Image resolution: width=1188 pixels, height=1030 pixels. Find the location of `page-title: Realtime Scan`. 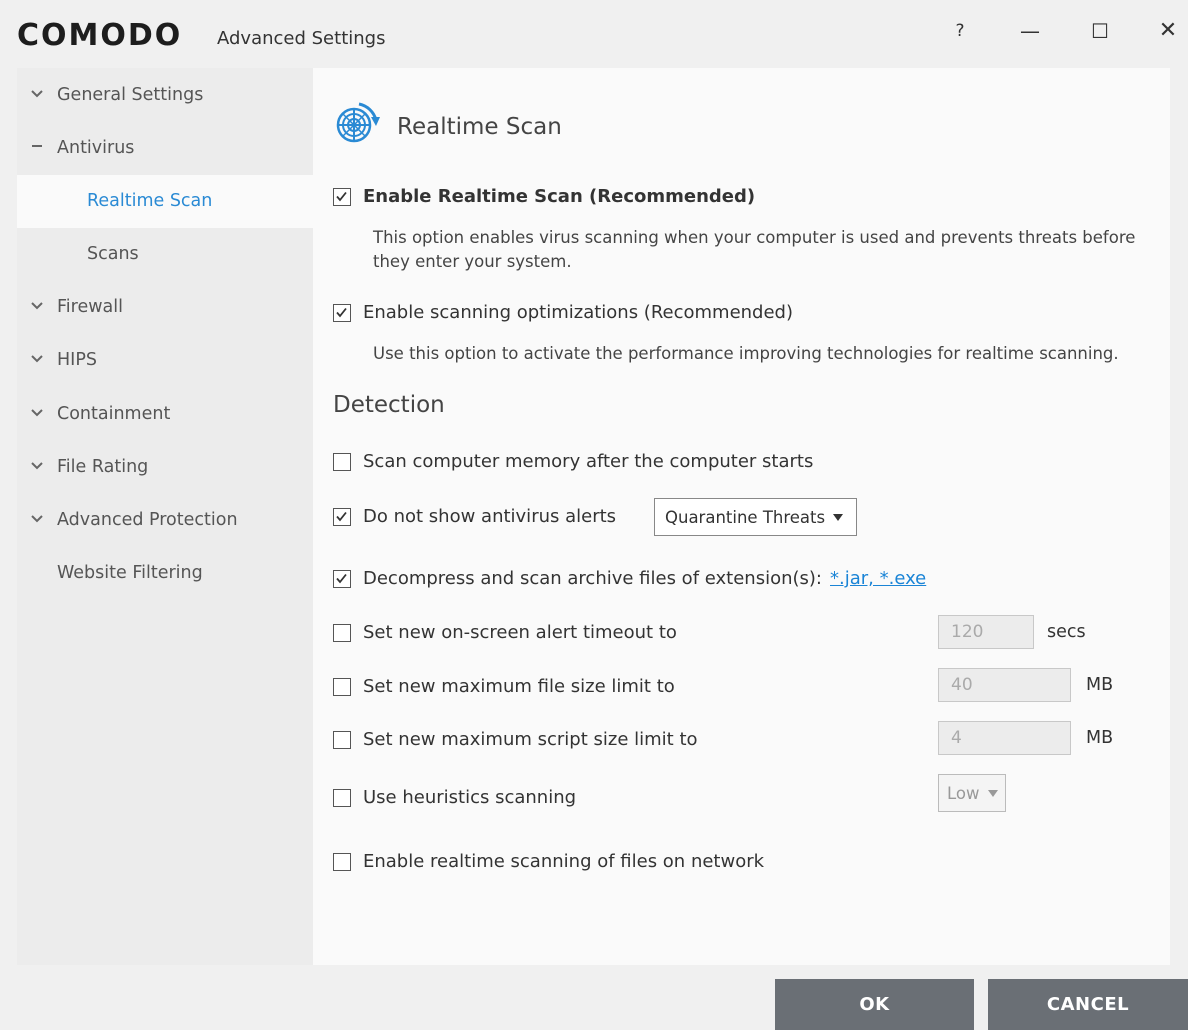

page-title: Realtime Scan is located at coordinates (479, 127).